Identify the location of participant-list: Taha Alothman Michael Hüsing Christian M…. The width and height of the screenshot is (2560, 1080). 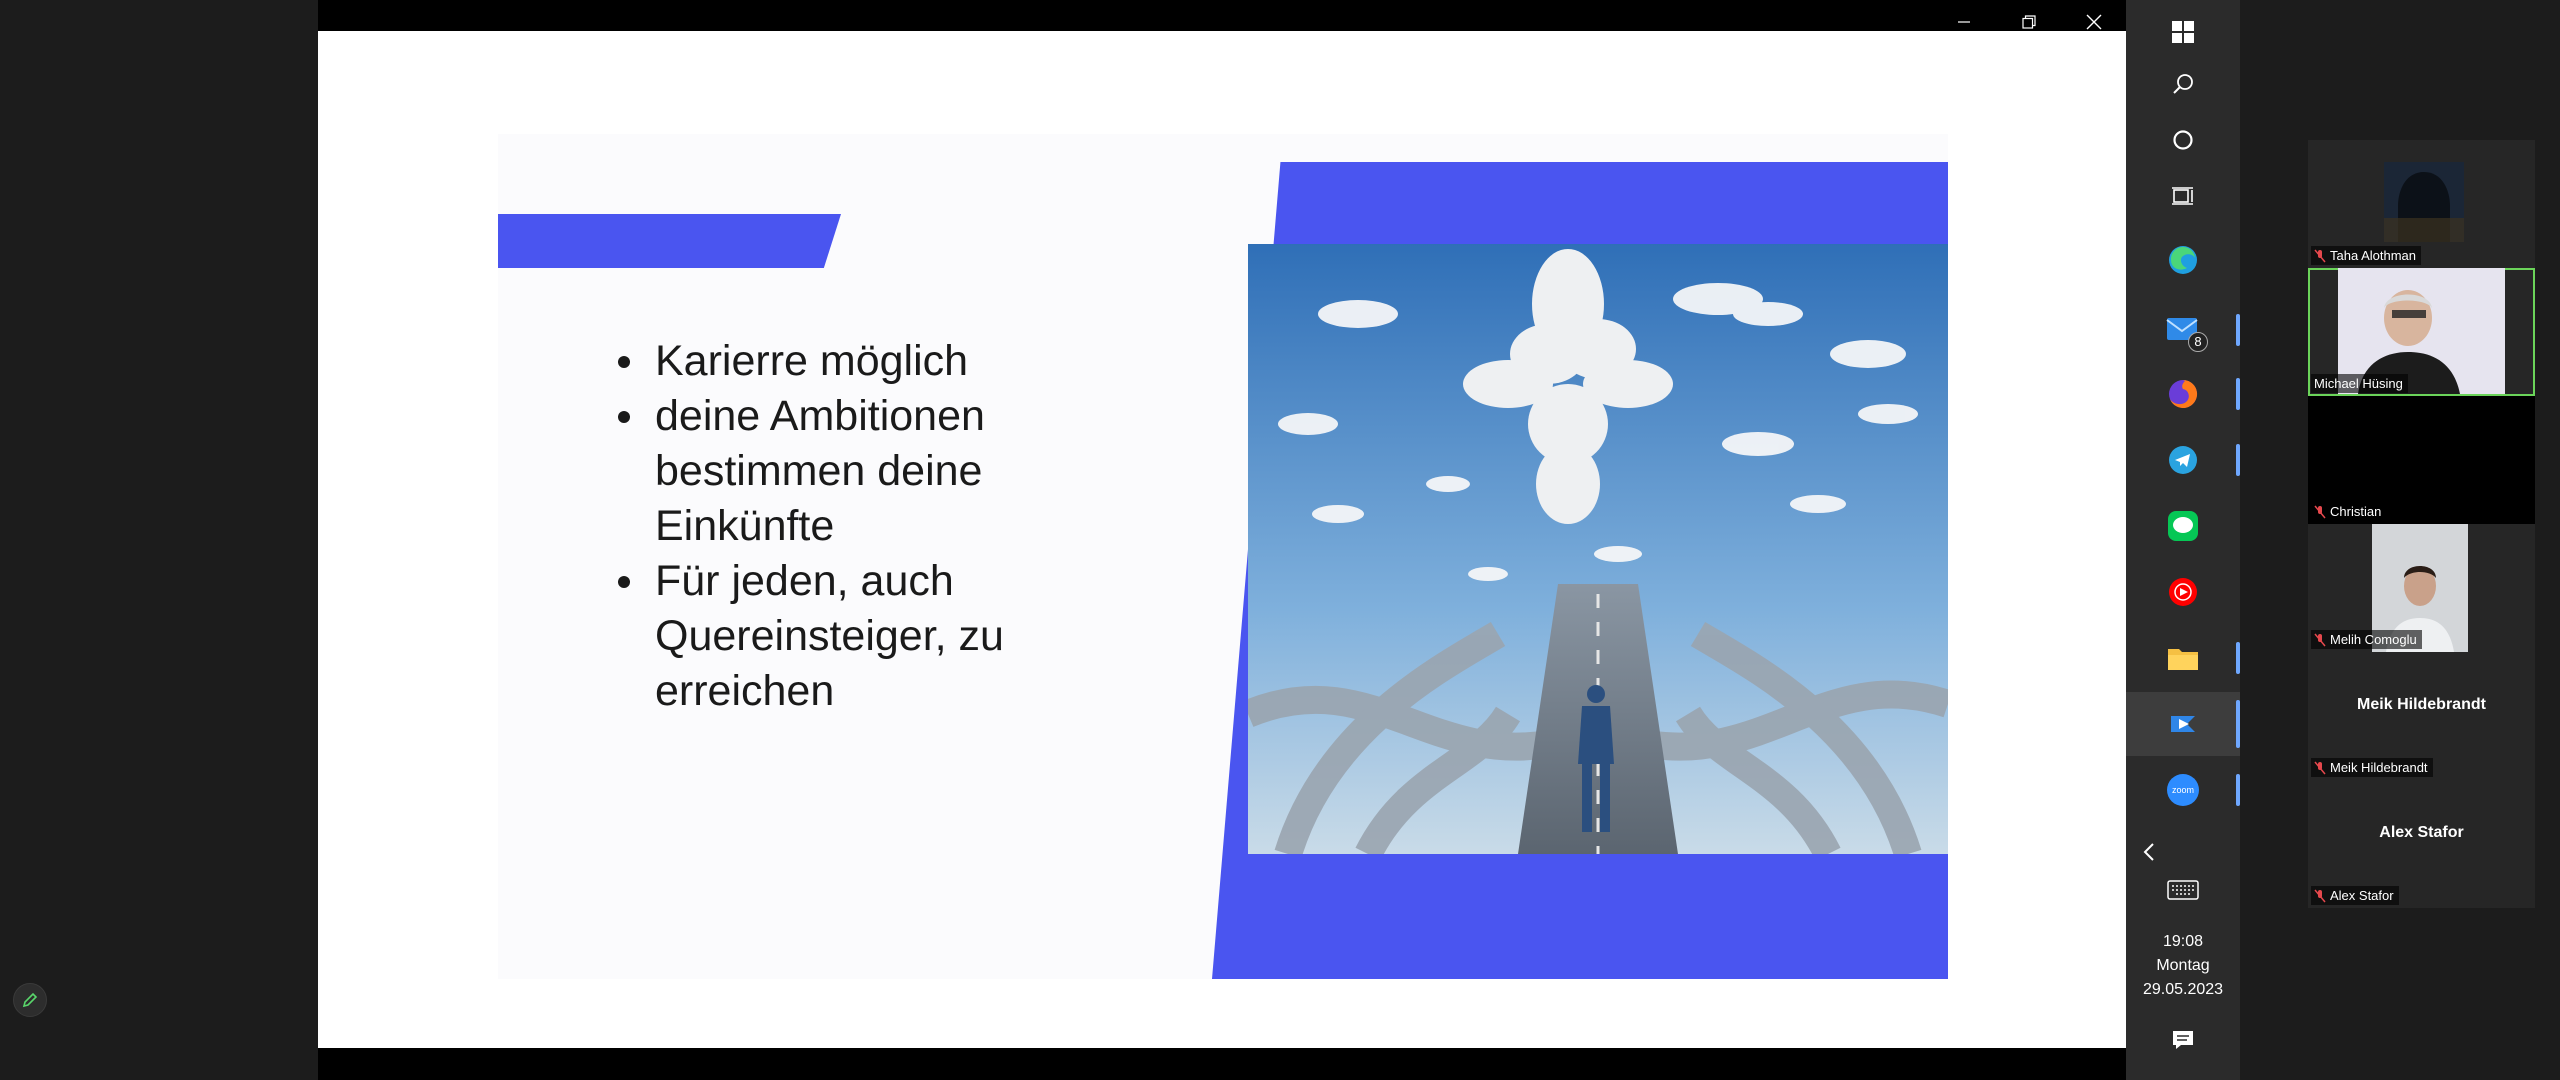
(2421, 524).